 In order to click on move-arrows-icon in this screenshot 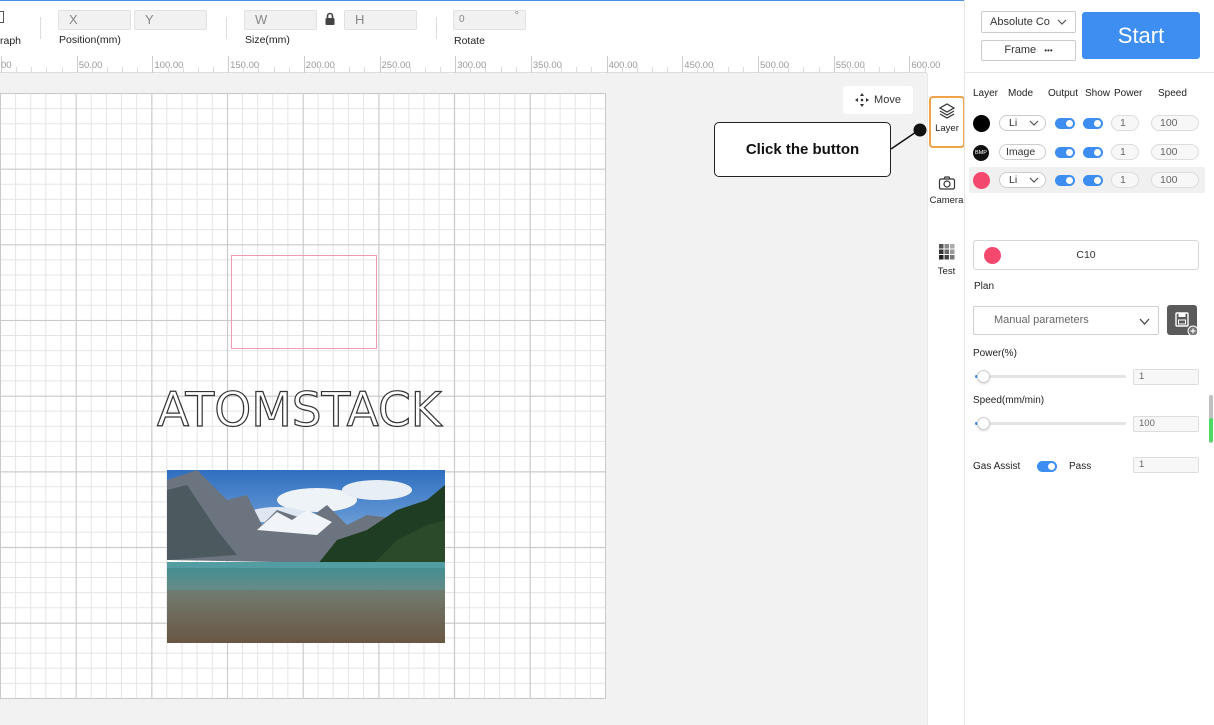, I will do `click(862, 100)`.